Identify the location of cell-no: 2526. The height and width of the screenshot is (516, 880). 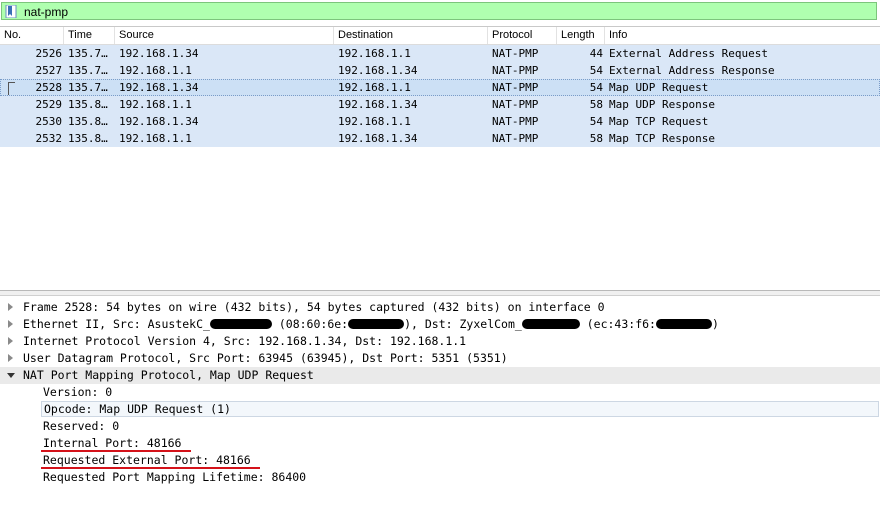
(49, 53).